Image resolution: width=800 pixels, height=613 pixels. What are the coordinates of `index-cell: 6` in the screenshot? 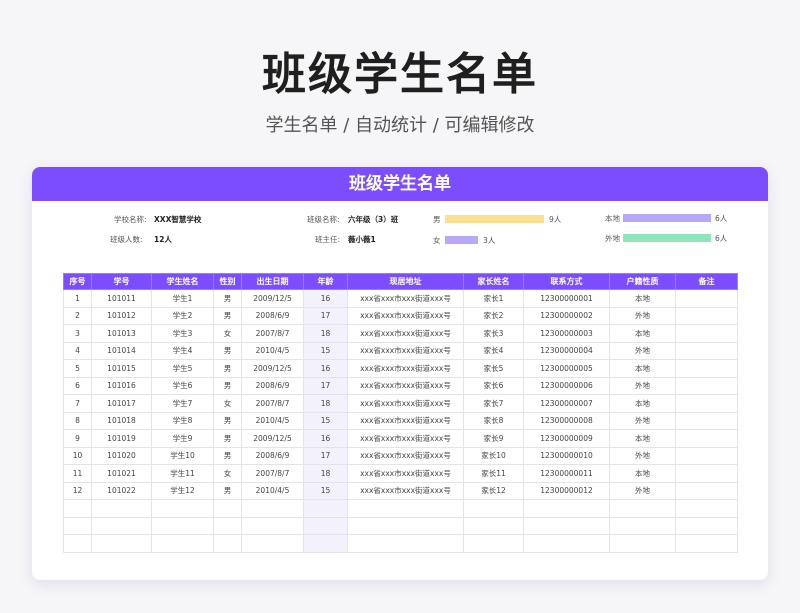 It's located at (77, 385).